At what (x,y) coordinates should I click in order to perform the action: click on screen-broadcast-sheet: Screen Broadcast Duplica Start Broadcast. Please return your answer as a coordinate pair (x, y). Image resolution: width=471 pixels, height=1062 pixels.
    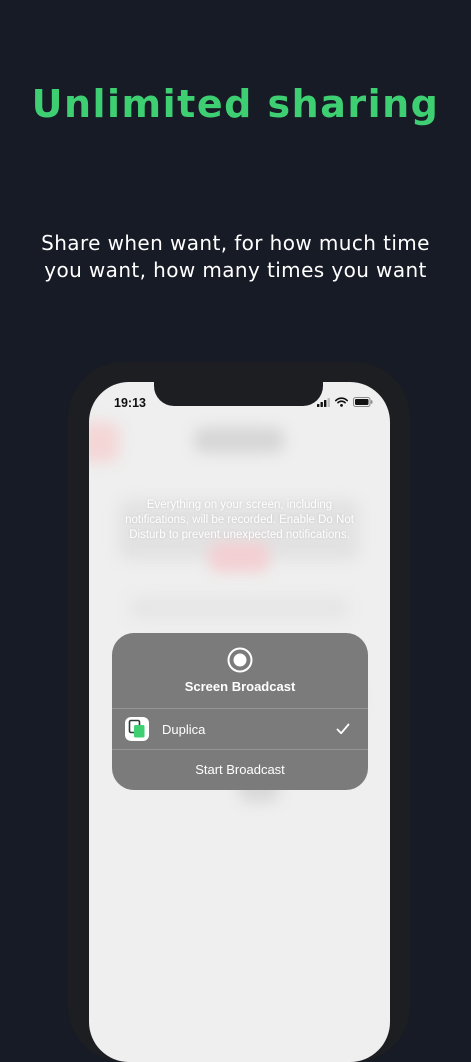
    Looking at the image, I should click on (240, 711).